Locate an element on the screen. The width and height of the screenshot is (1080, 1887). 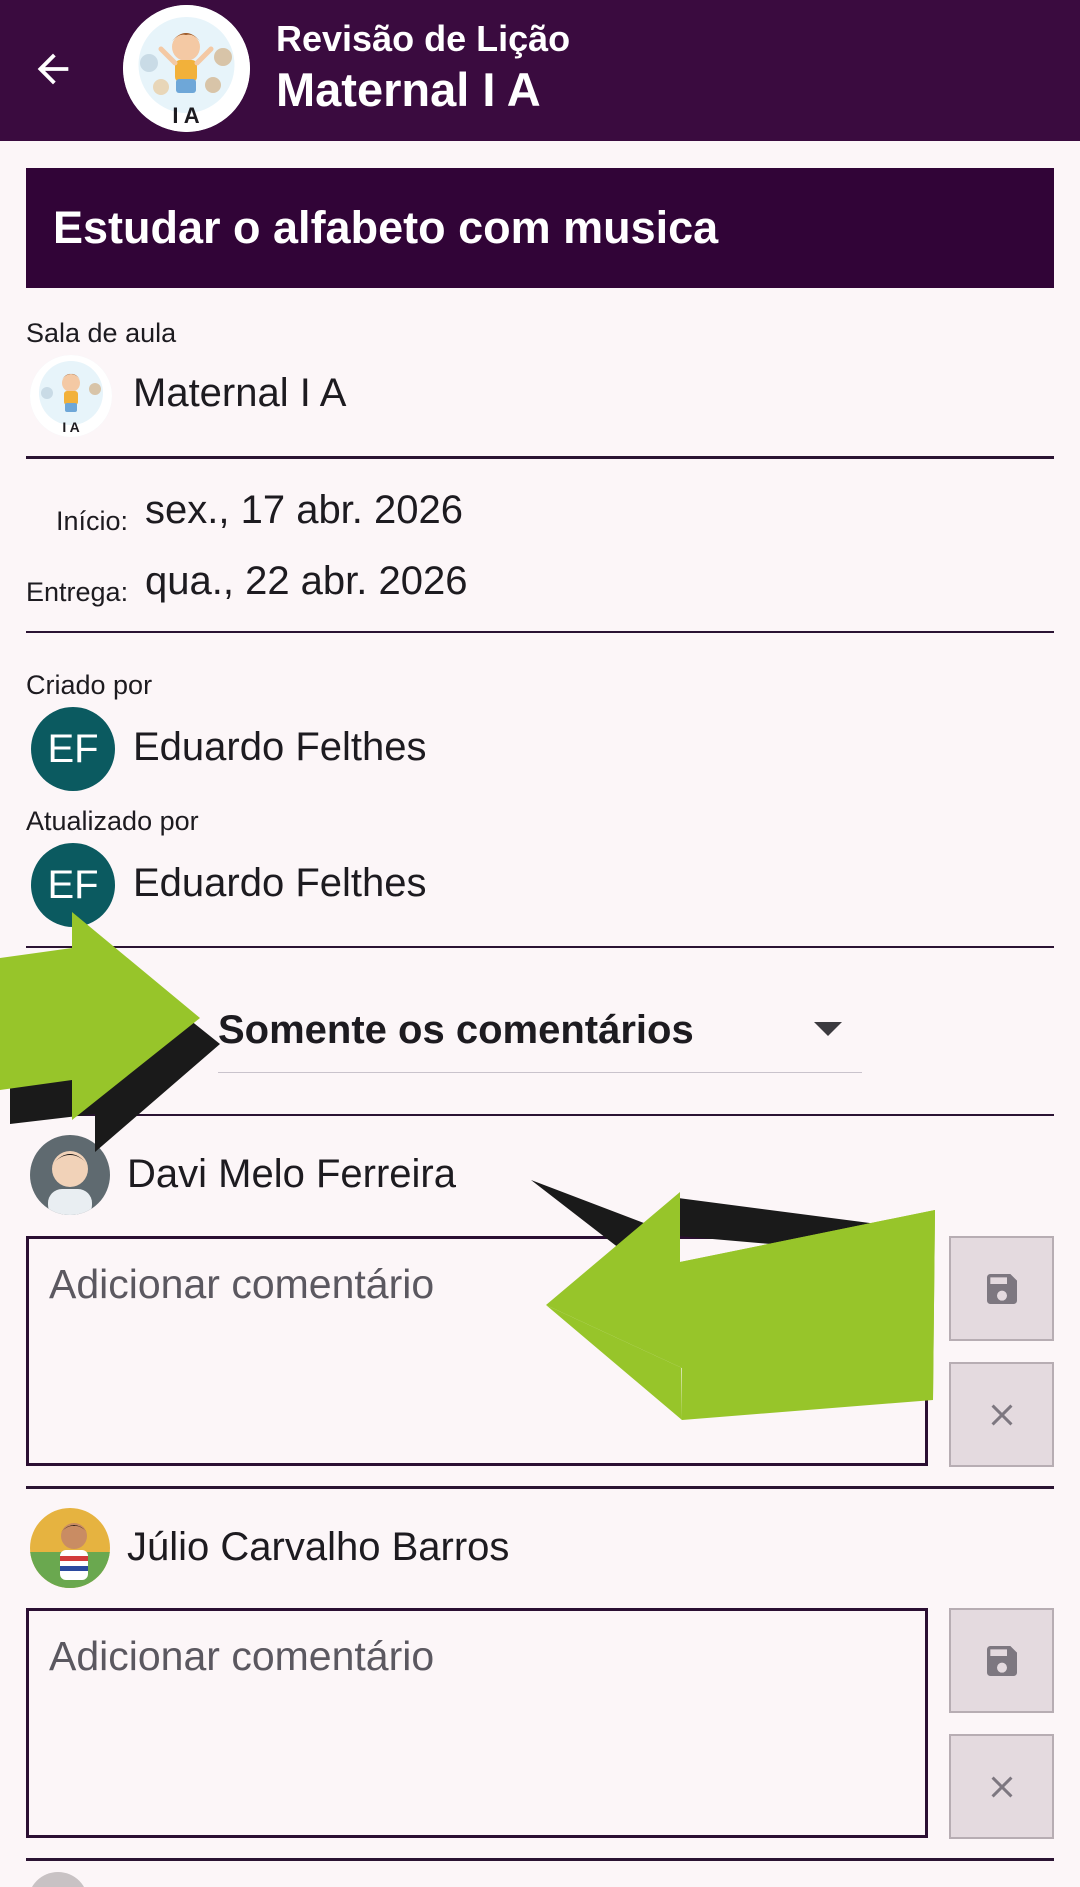
app-bar: I A Revisão de Lição Maternal I A is located at coordinates (540, 70).